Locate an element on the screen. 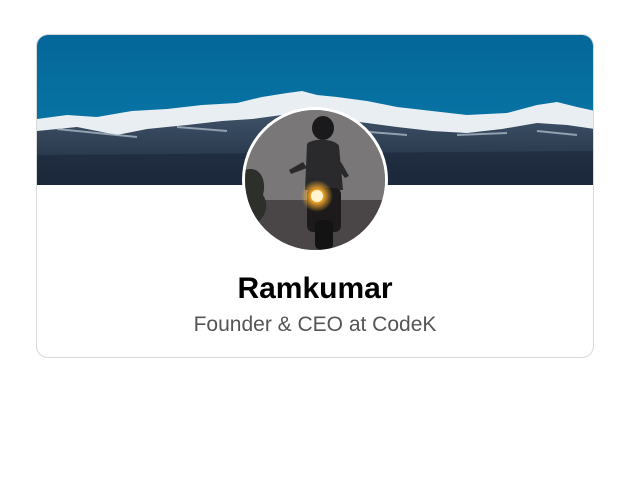  avatar is located at coordinates (315, 180).